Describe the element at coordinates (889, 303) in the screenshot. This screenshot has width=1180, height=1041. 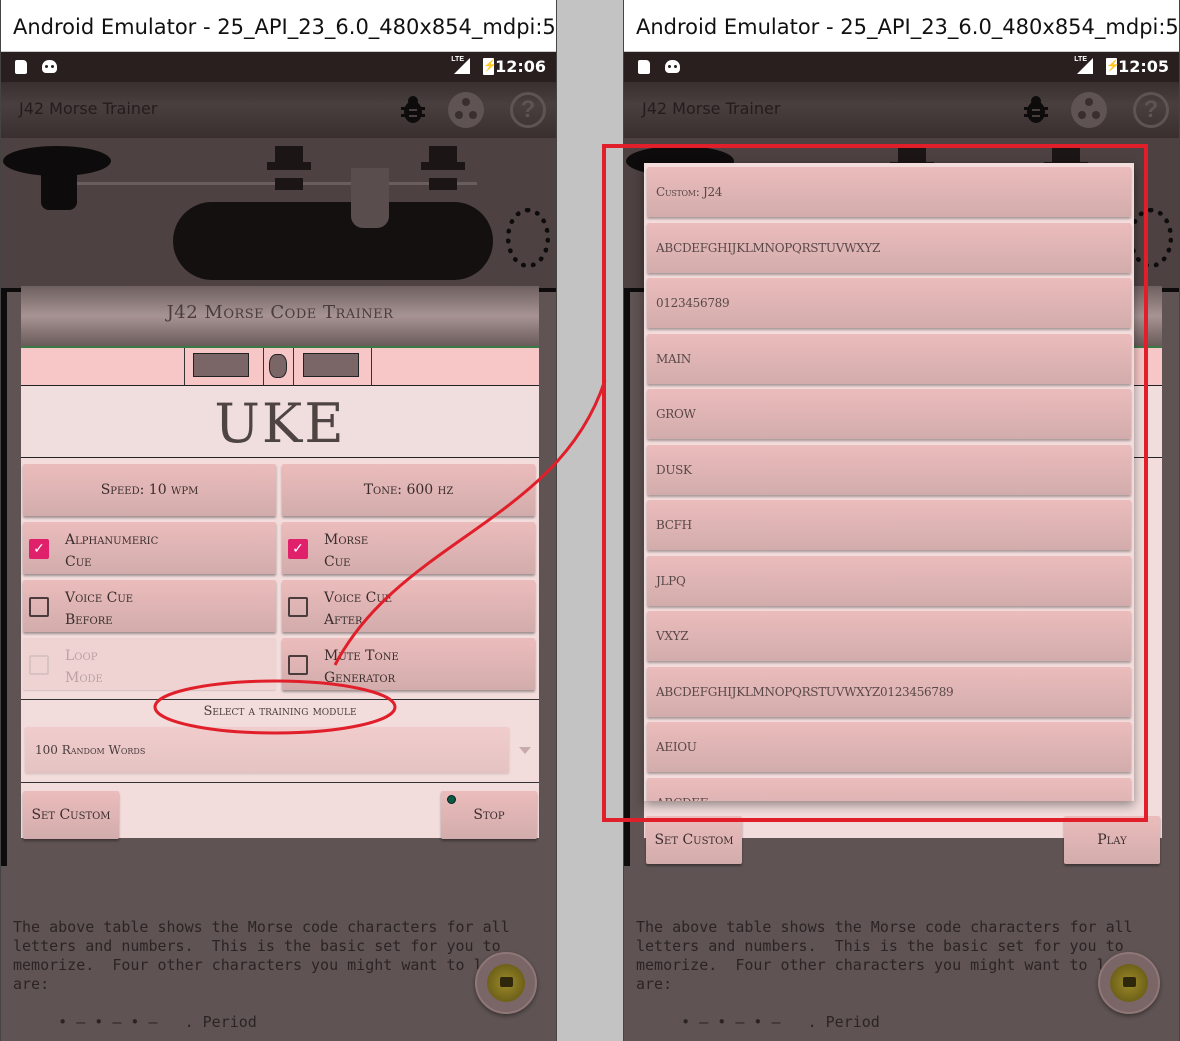
I see `dropdown-option: 0123456789` at that location.